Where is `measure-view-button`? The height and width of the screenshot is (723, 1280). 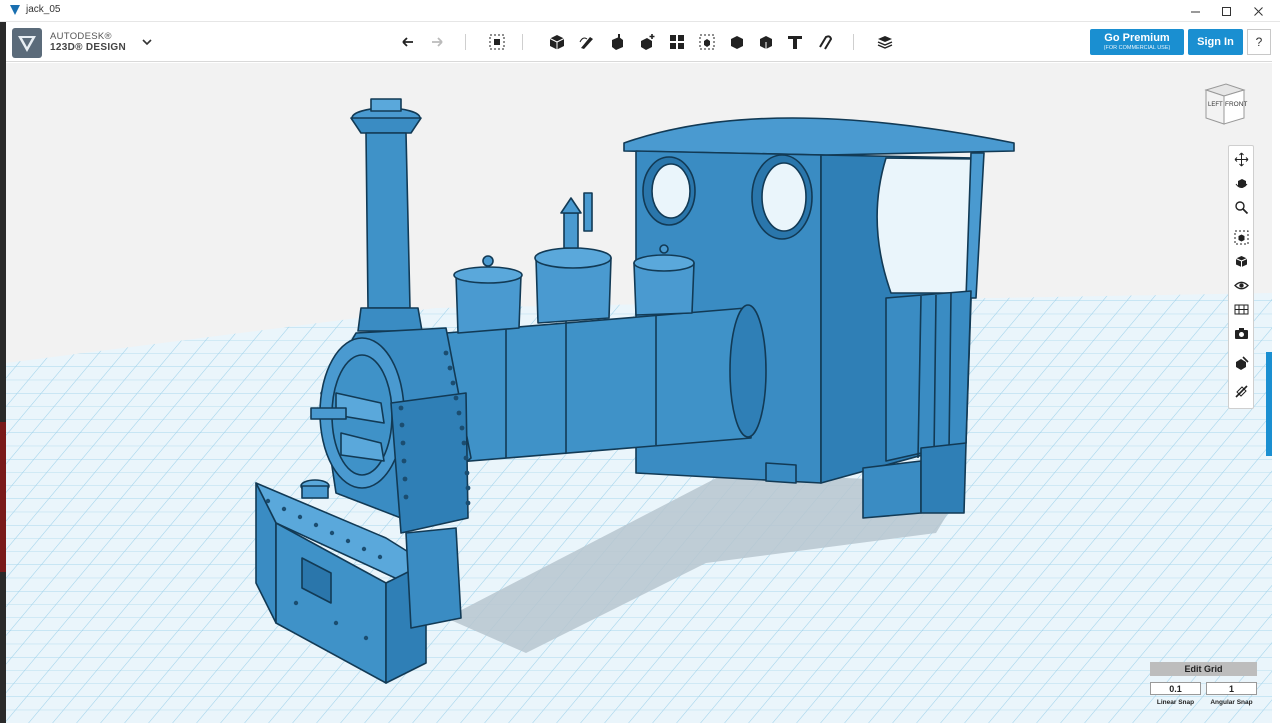 measure-view-button is located at coordinates (1241, 391).